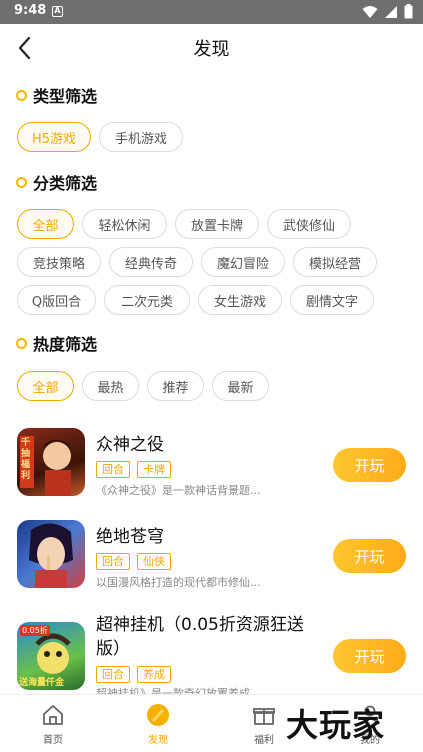 This screenshot has height=752, width=423. Describe the element at coordinates (113, 649) in the screenshot. I see `game-name-line-2: 版）` at that location.